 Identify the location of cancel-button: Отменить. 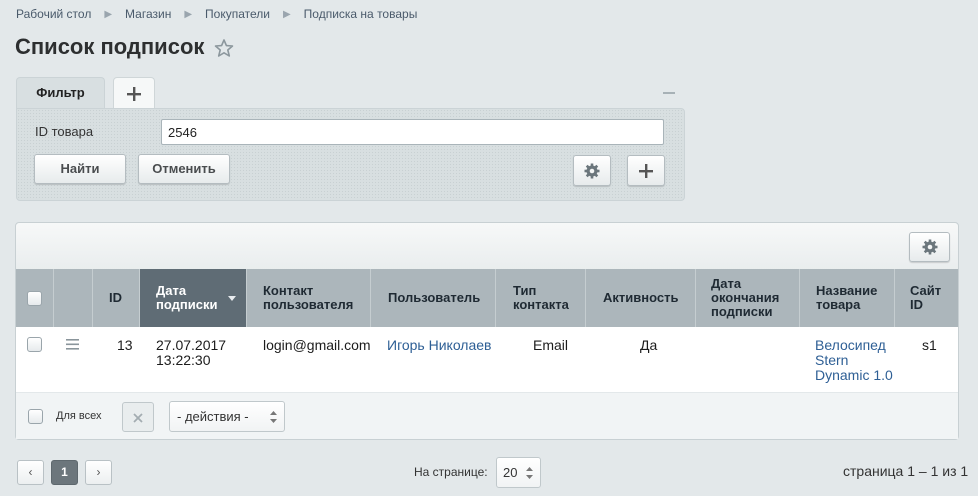
(184, 169).